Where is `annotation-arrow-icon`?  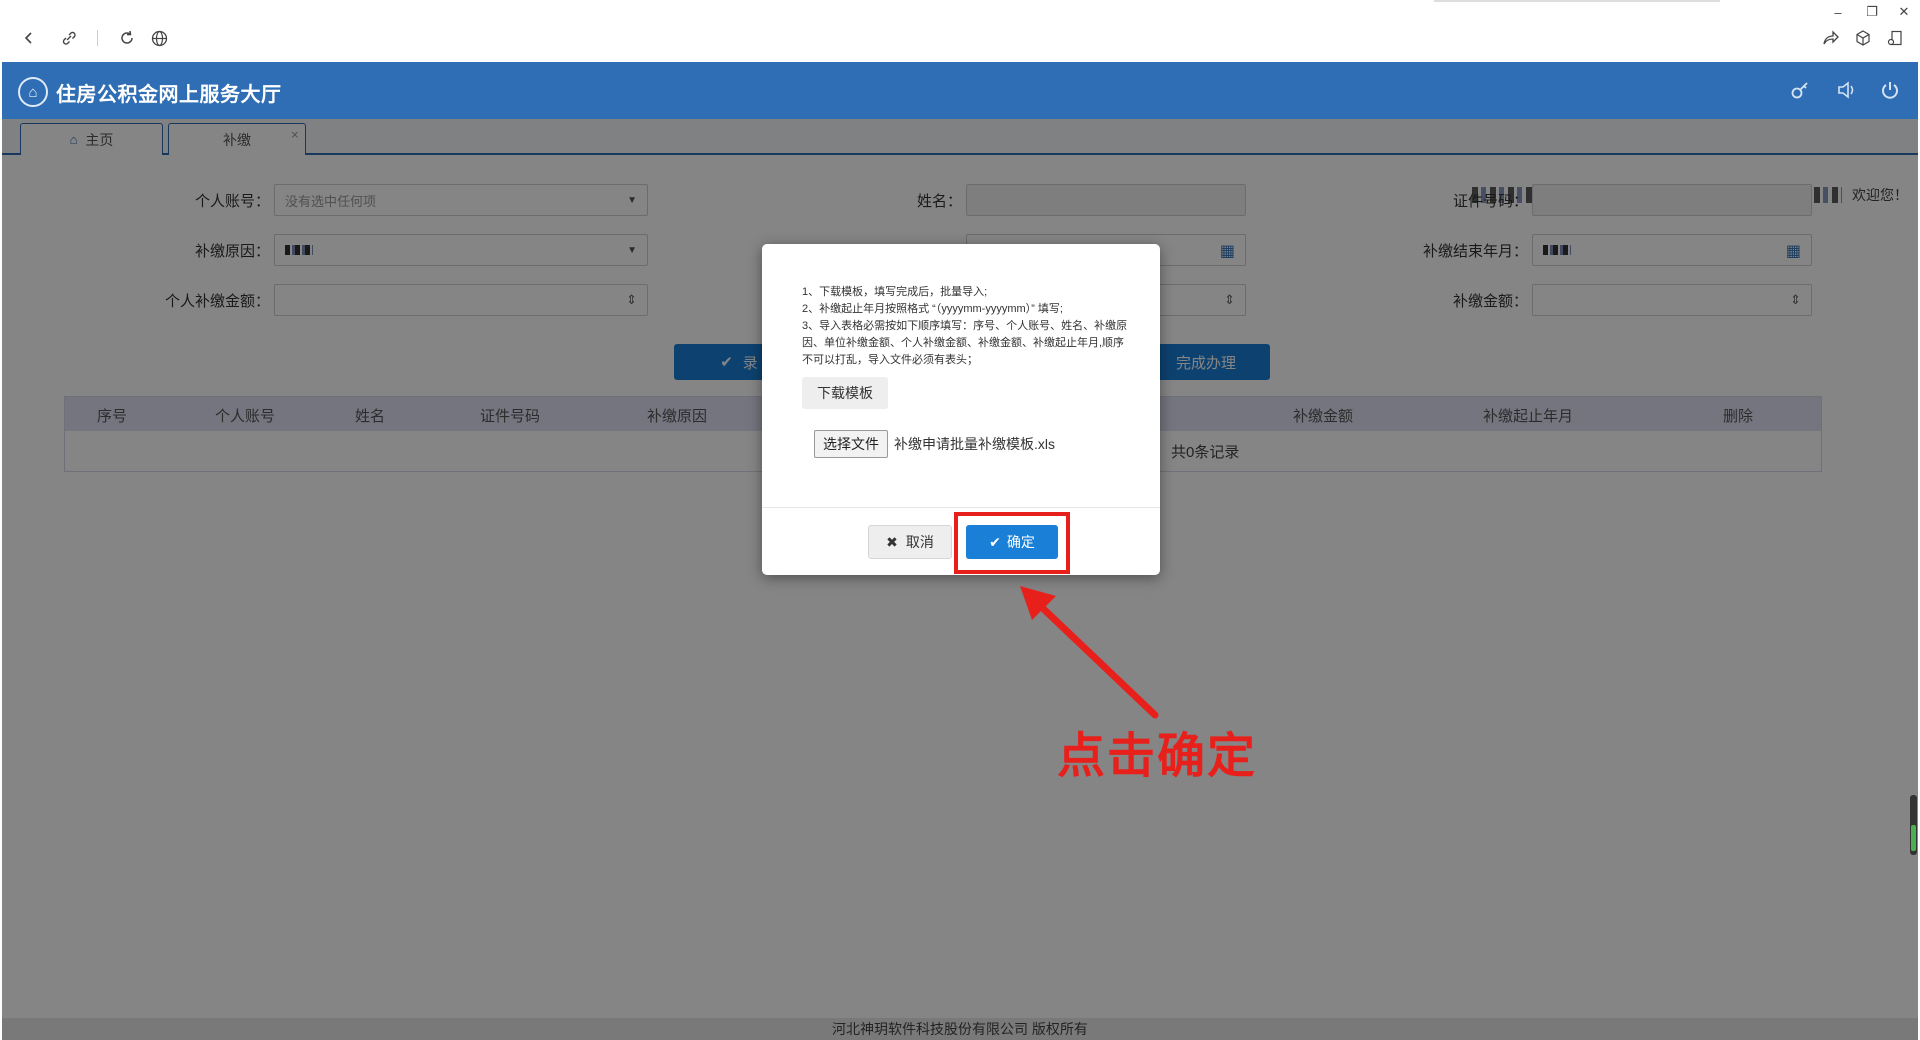 annotation-arrow-icon is located at coordinates (1089, 652).